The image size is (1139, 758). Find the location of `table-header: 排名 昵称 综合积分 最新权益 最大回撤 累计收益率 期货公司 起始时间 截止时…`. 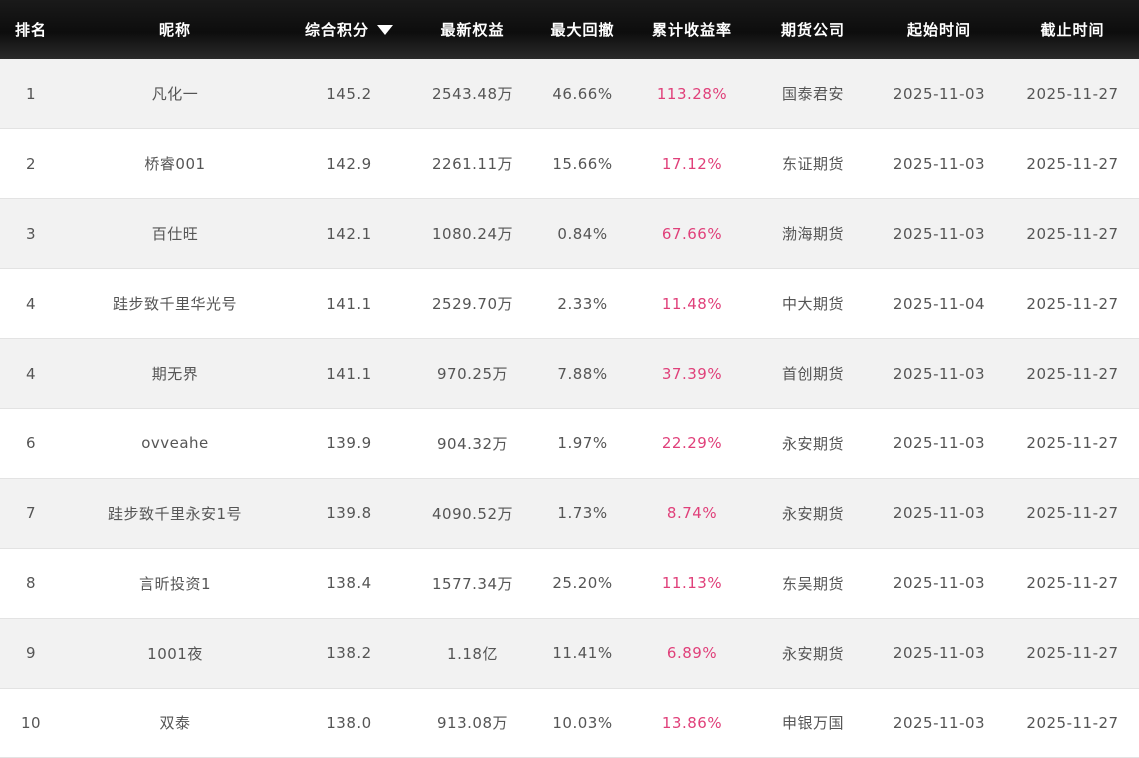

table-header: 排名 昵称 综合积分 最新权益 最大回撤 累计收益率 期货公司 起始时间 截止时… is located at coordinates (569, 29).